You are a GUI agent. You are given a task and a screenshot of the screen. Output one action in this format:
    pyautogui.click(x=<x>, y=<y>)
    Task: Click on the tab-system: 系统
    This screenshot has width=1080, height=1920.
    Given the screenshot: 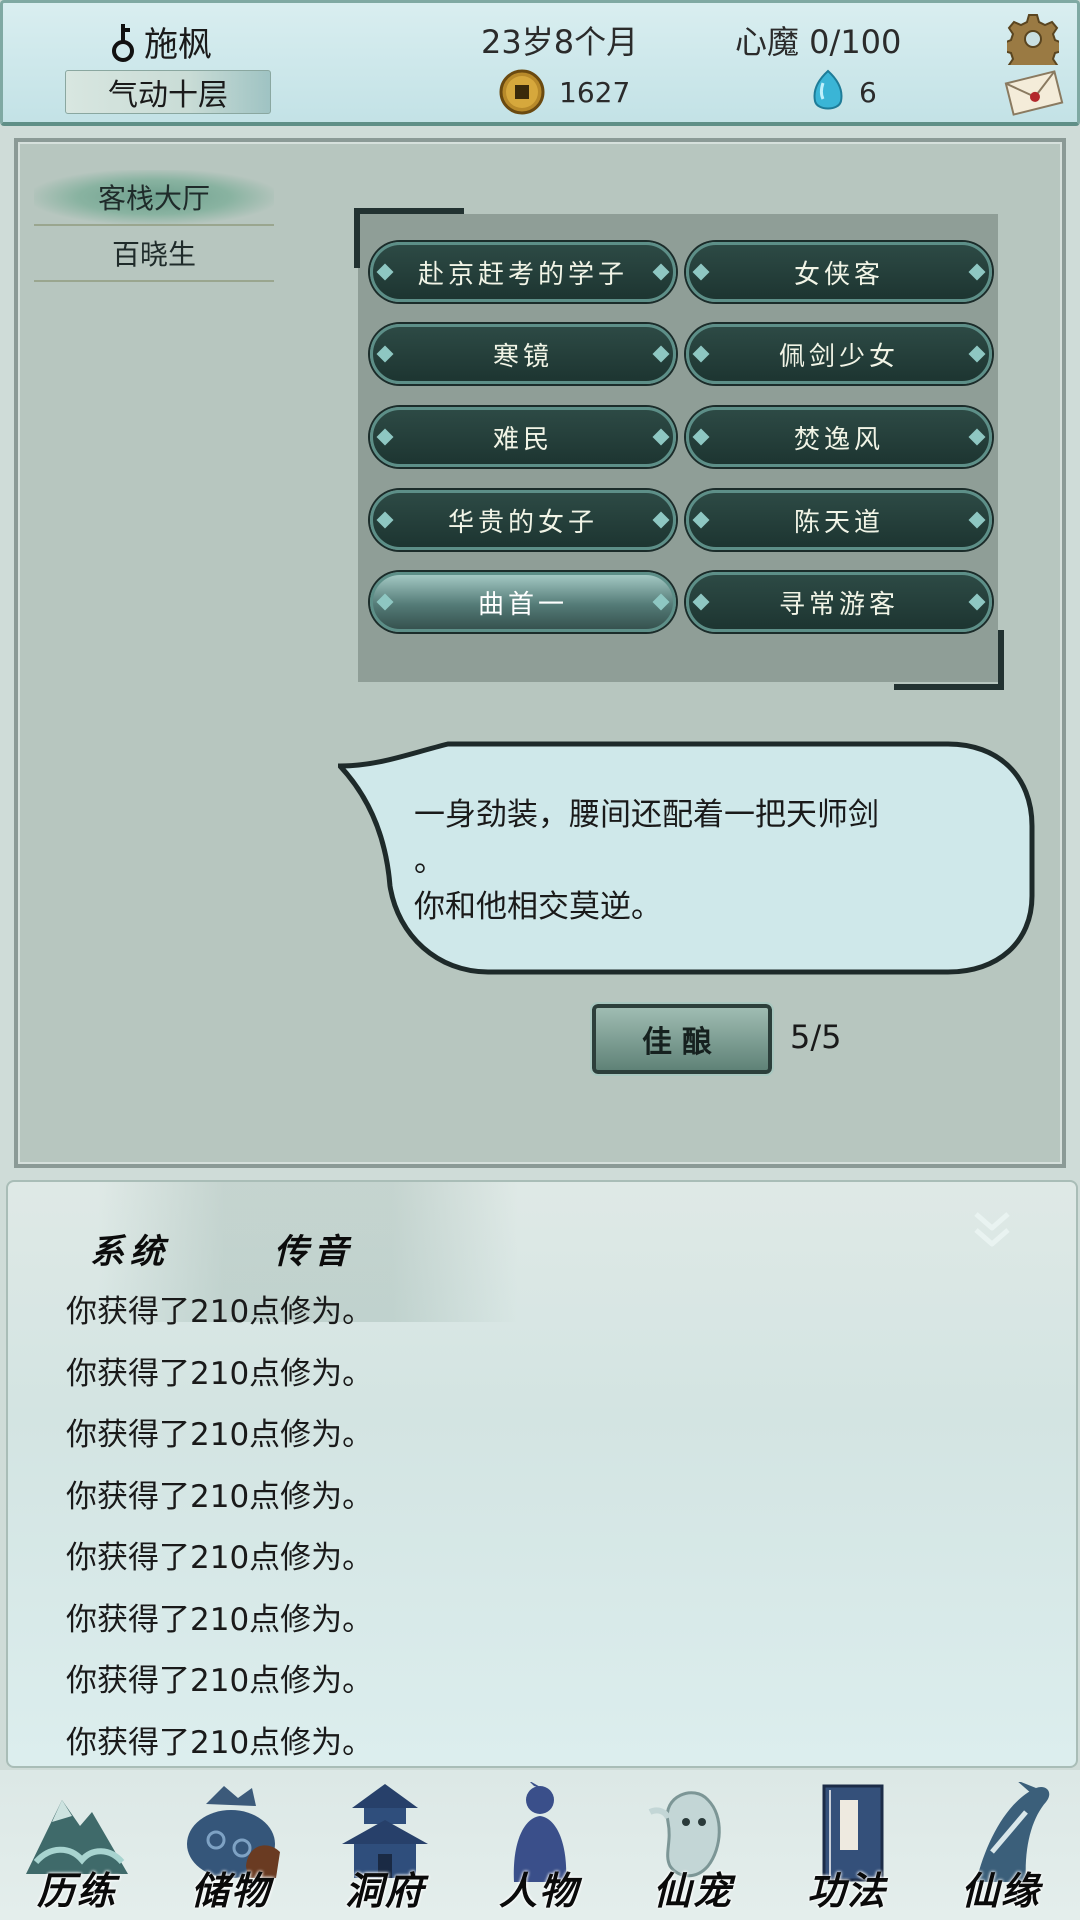 What is the action you would take?
    pyautogui.click(x=137, y=1248)
    